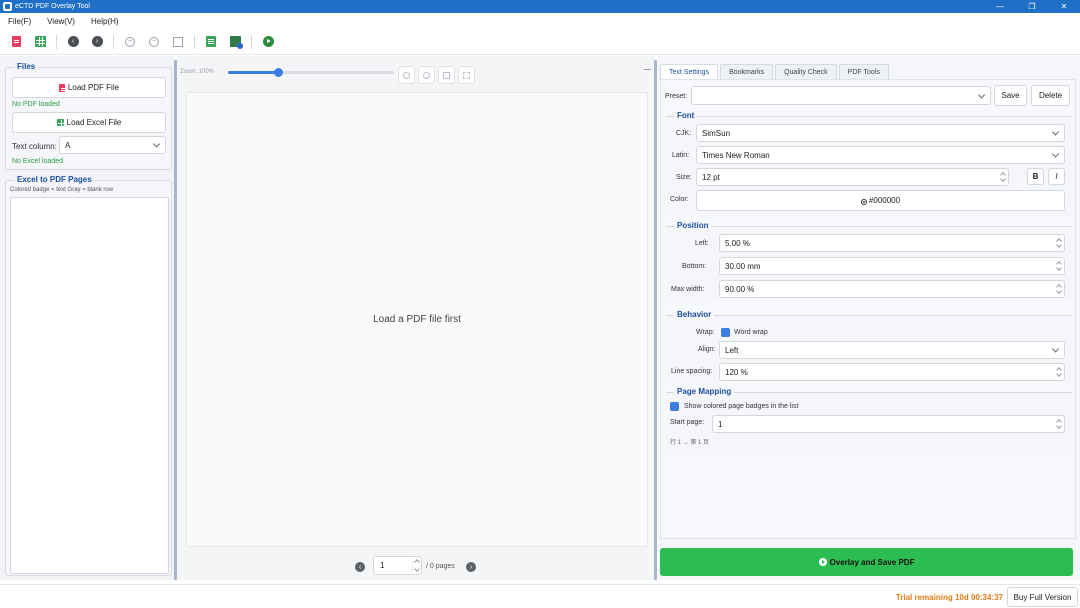 Image resolution: width=1080 pixels, height=608 pixels. What do you see at coordinates (397, 565) in the screenshot?
I see `page-number-input: 1` at bounding box center [397, 565].